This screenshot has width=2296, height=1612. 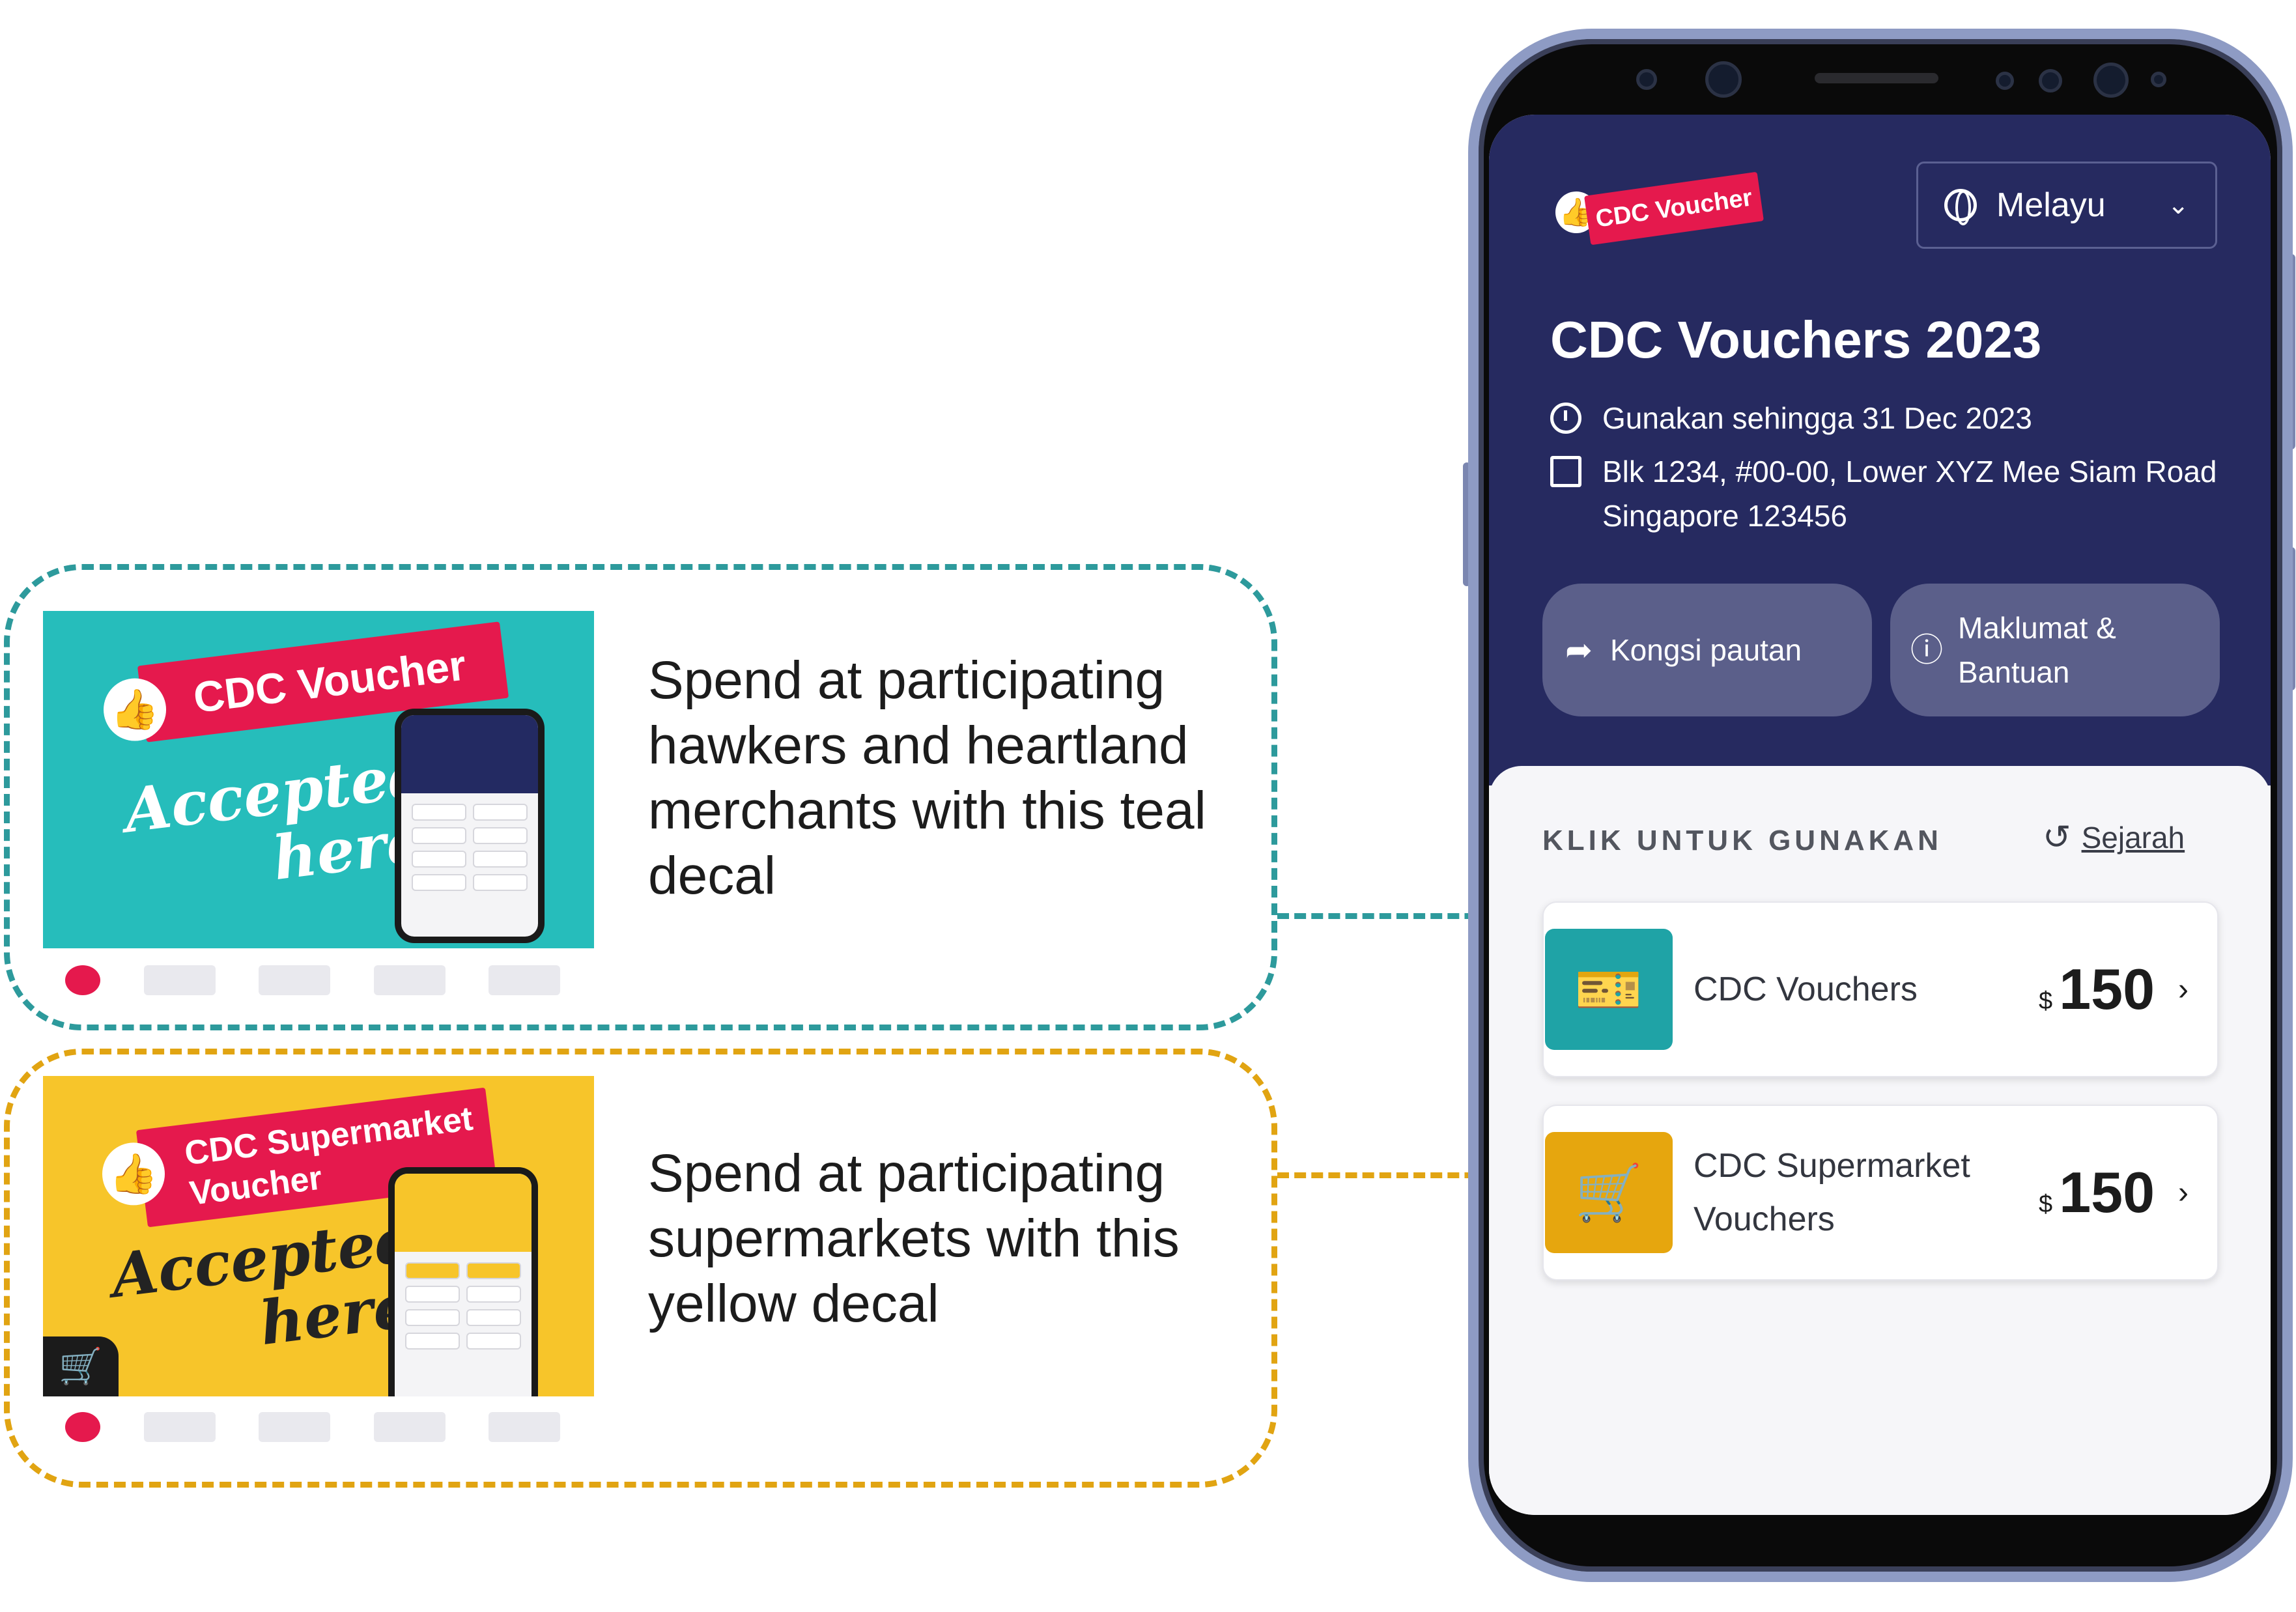 I want to click on history-link: ↺ Sejarah, so click(x=2114, y=837).